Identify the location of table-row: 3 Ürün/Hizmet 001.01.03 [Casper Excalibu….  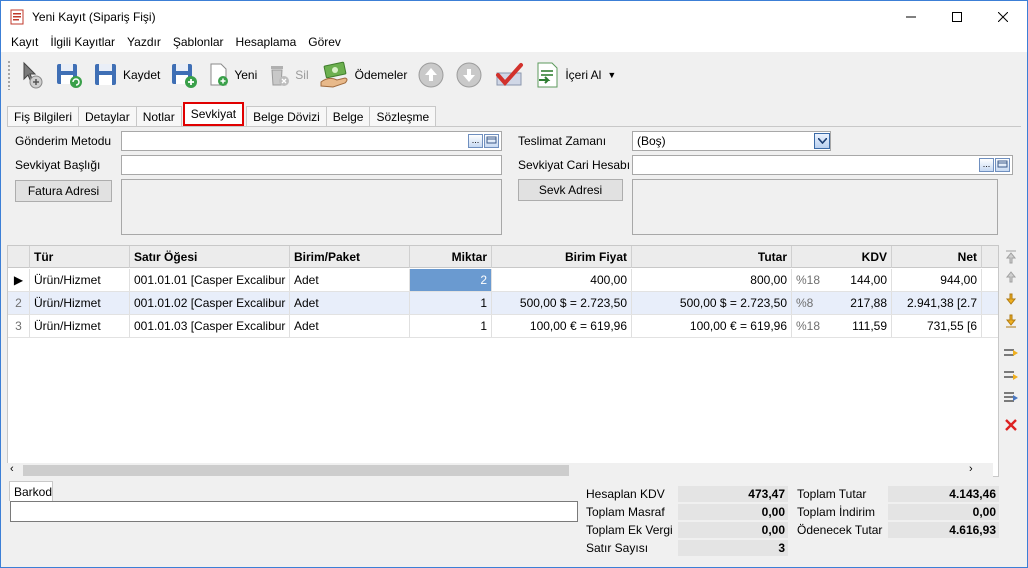
(503, 326).